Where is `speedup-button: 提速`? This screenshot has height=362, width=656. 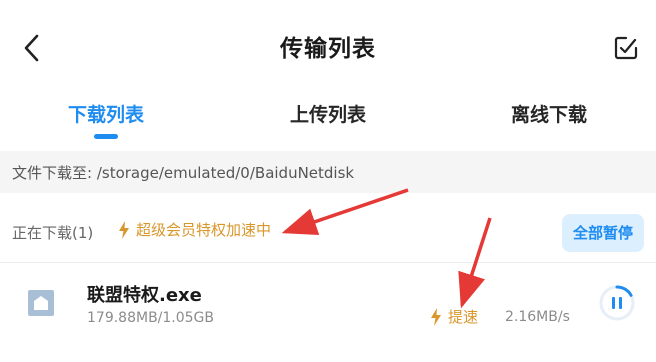 speedup-button: 提速 is located at coordinates (454, 316).